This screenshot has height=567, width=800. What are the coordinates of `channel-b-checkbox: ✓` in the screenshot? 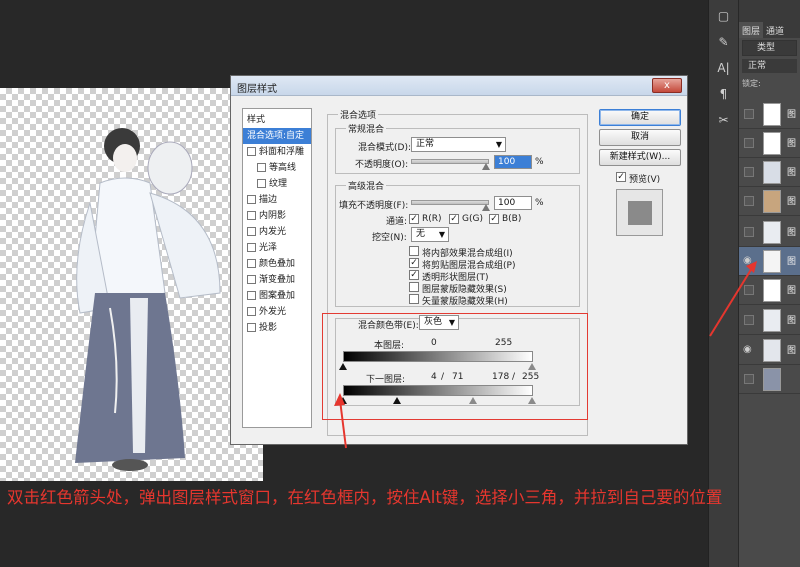 It's located at (494, 219).